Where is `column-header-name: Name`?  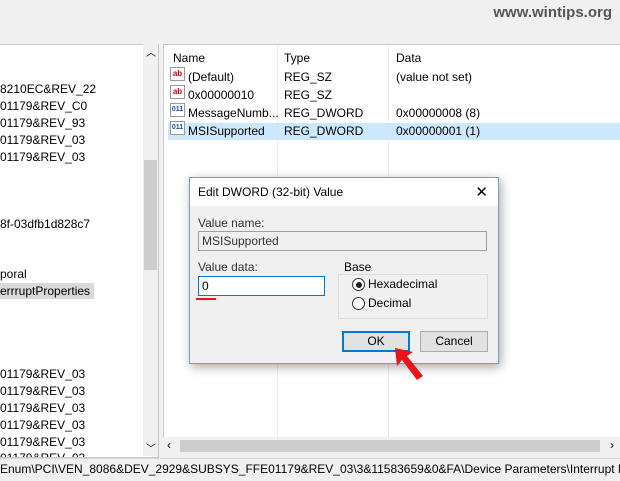
column-header-name: Name is located at coordinates (189, 58).